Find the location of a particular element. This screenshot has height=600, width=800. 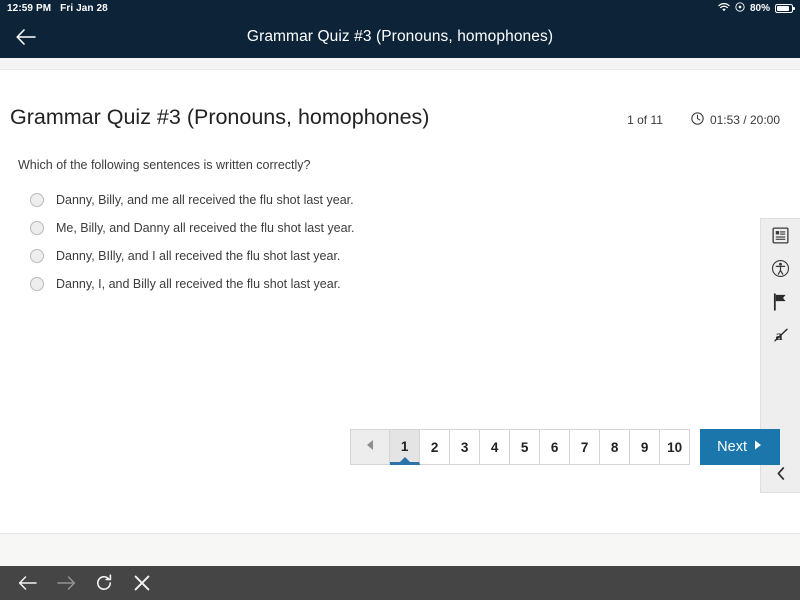

pagination-page-4: 4 is located at coordinates (495, 447).